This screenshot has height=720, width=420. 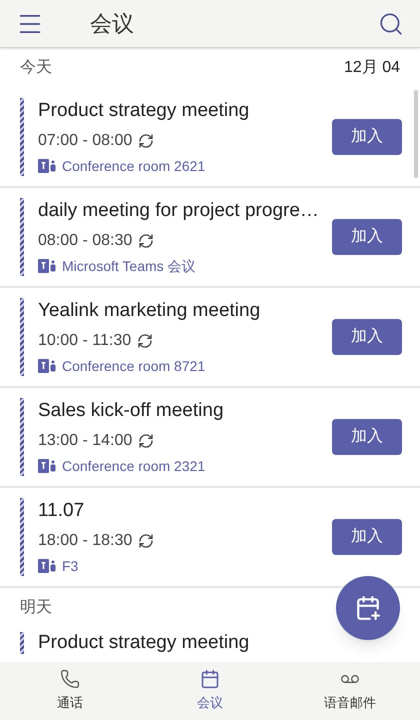 What do you see at coordinates (131, 411) in the screenshot?
I see `meeting-title: Sales kick-off meeting` at bounding box center [131, 411].